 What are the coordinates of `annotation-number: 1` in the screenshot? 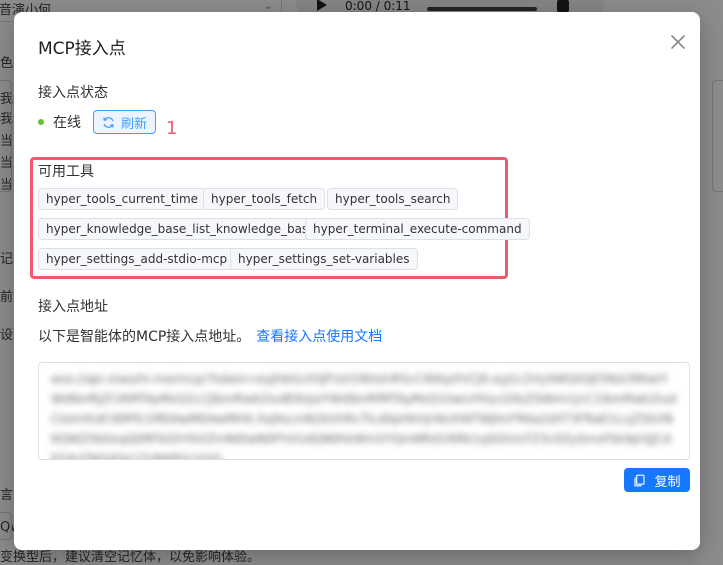 It's located at (172, 128).